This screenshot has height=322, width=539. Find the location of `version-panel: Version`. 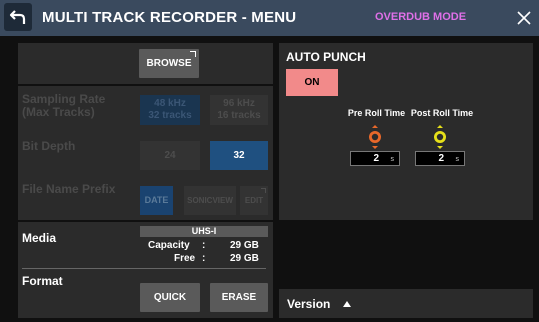

version-panel: Version is located at coordinates (406, 303).